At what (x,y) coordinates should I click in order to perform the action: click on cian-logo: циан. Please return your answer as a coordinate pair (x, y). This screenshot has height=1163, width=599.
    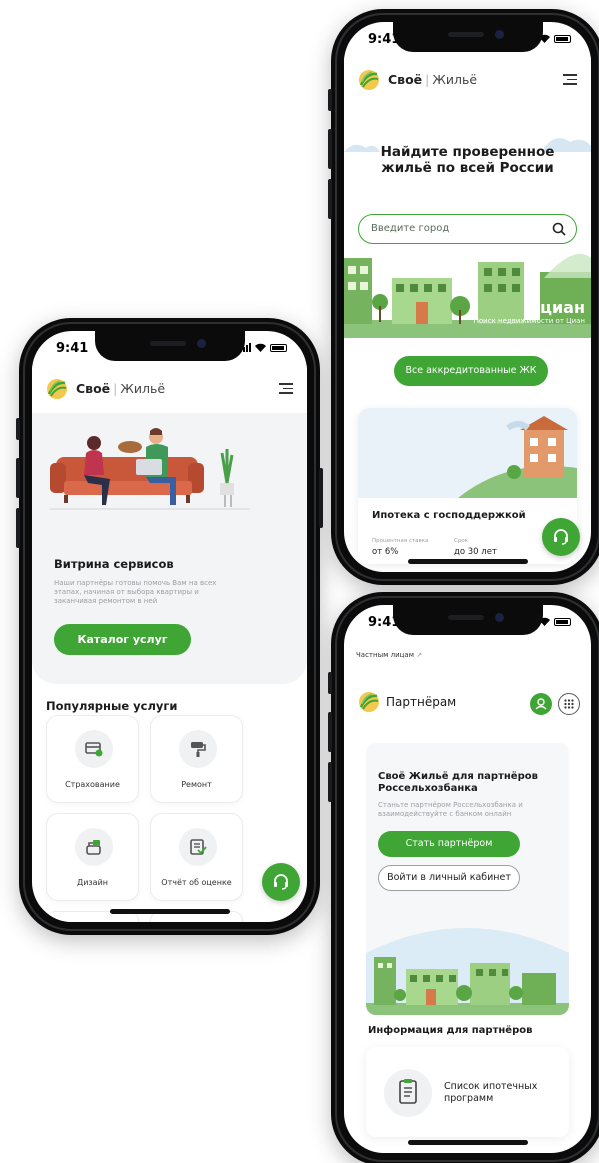
    Looking at the image, I should click on (562, 307).